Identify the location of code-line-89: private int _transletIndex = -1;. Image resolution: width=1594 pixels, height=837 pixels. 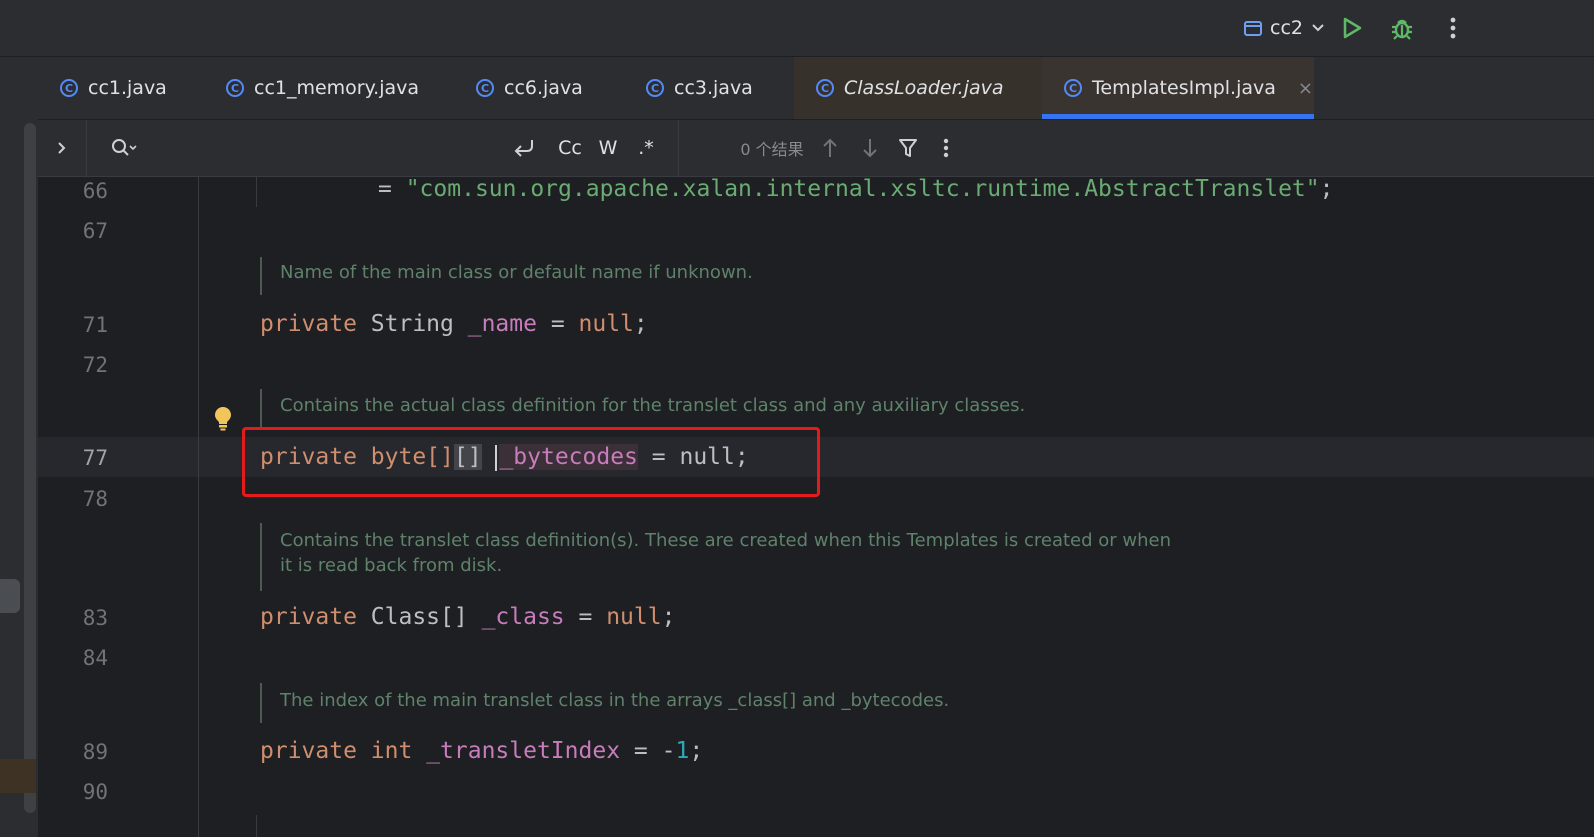
(481, 751).